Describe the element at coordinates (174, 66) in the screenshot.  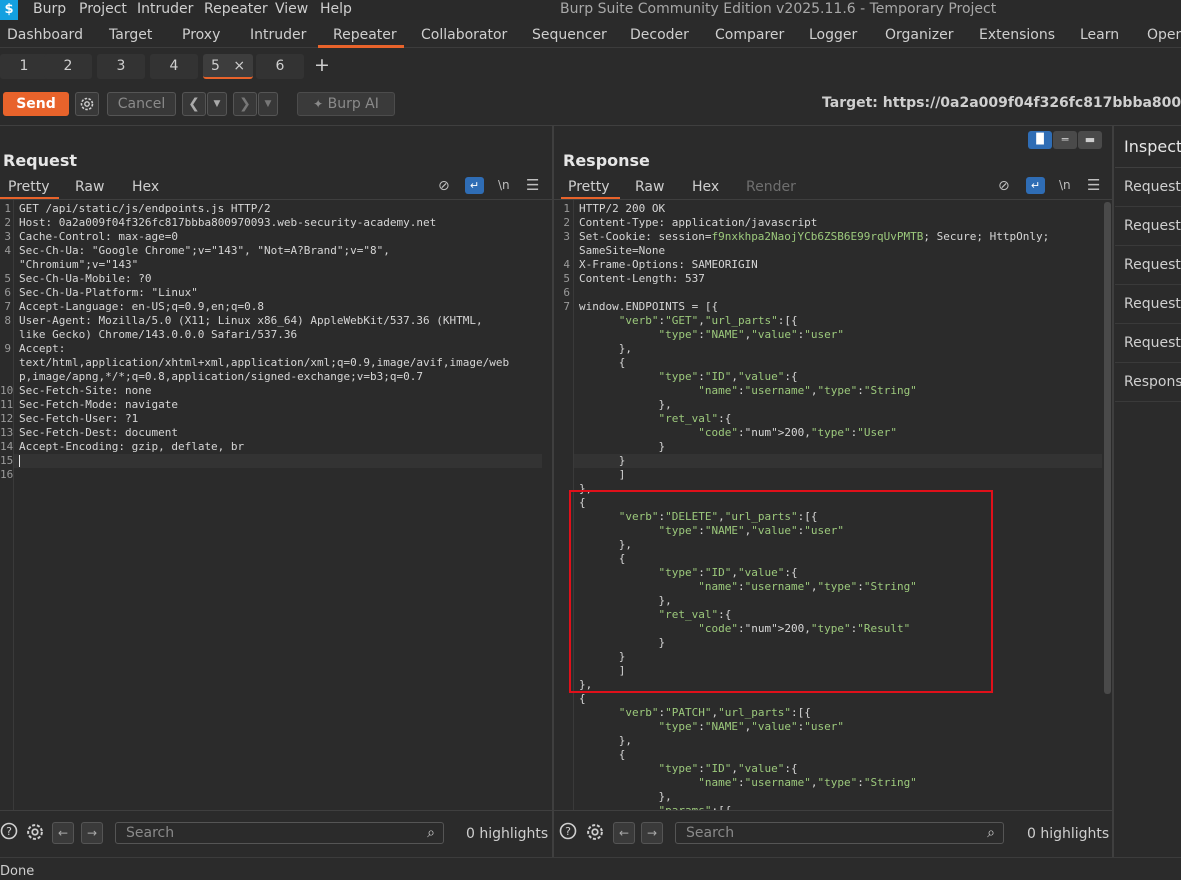
I see `repeater-tab-4: 4` at that location.